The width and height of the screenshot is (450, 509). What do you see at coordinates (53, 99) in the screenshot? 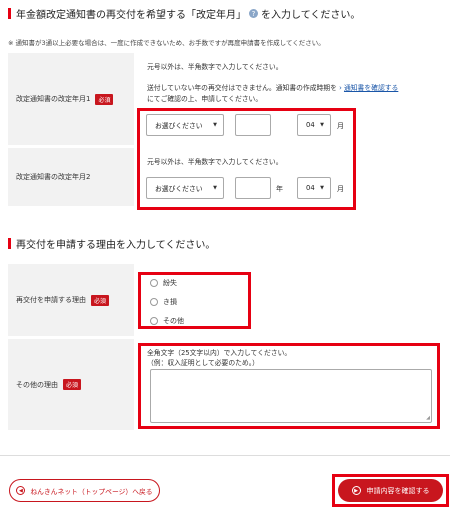
I see `row-label-text: 改定通知書の改定年月1` at bounding box center [53, 99].